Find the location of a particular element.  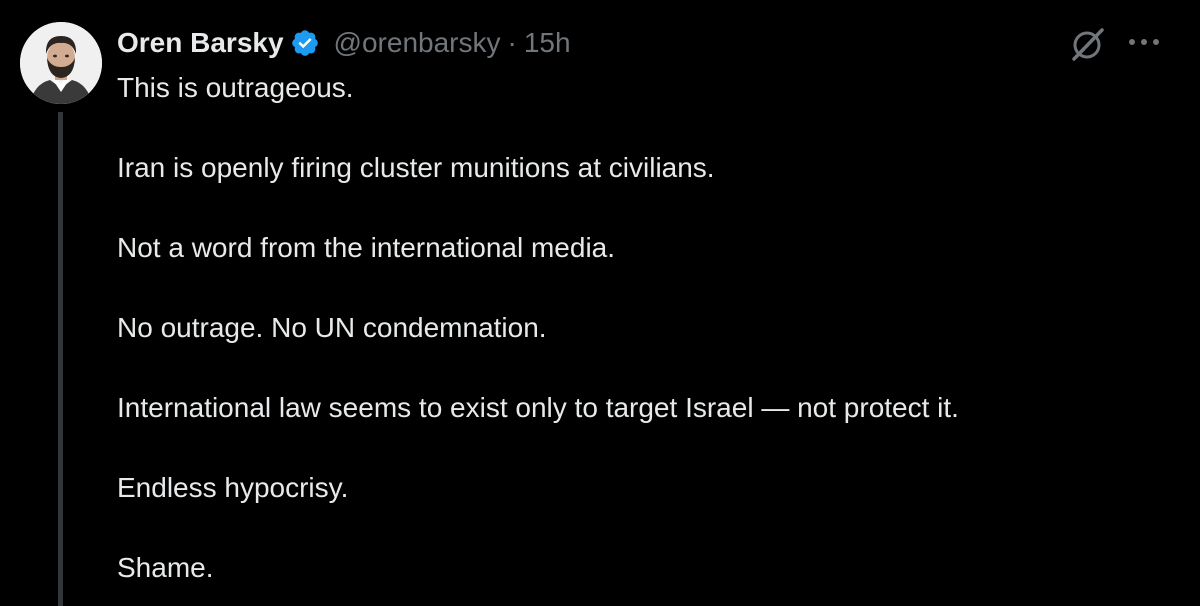

author-display-name: Oren Barsky is located at coordinates (200, 43).